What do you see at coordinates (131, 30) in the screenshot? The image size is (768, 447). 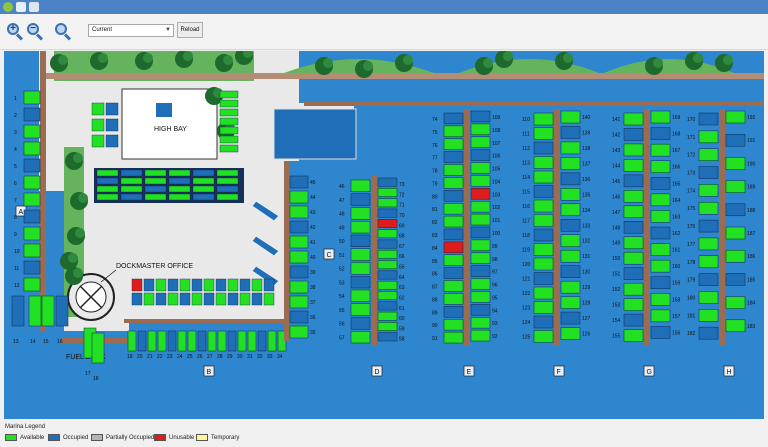 I see `view-select: Current ▼` at bounding box center [131, 30].